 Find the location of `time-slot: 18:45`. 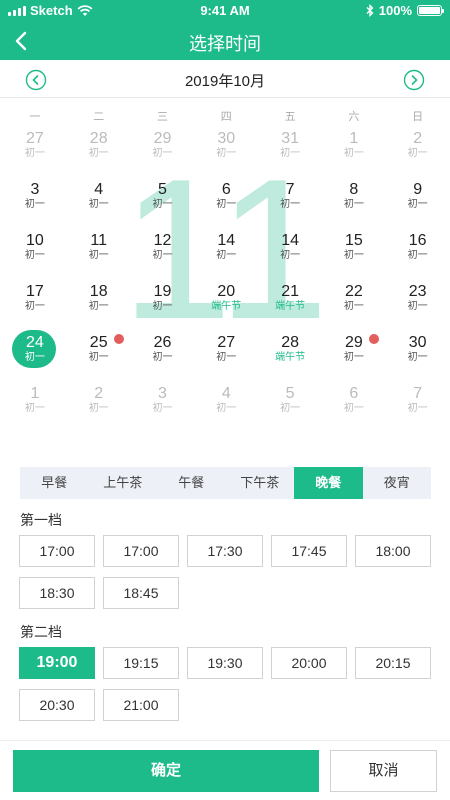

time-slot: 18:45 is located at coordinates (141, 593).